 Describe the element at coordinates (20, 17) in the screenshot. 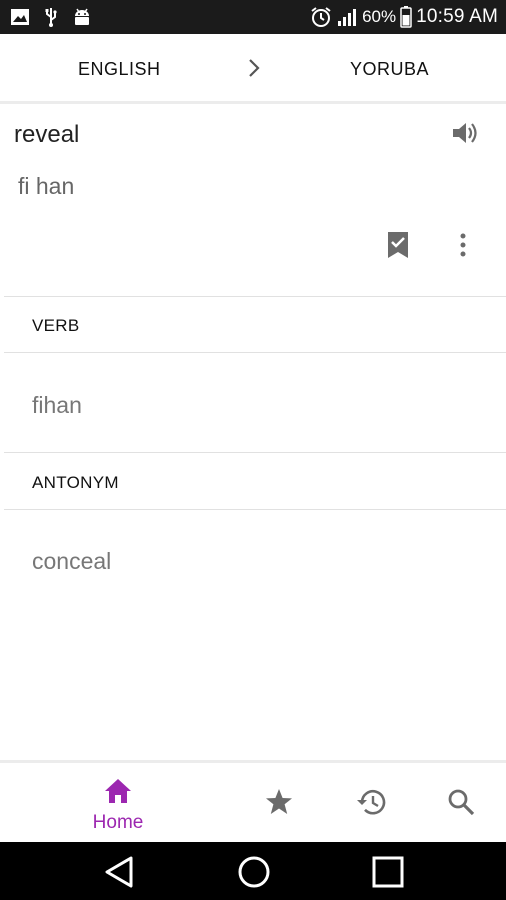

I see `image-icon` at that location.